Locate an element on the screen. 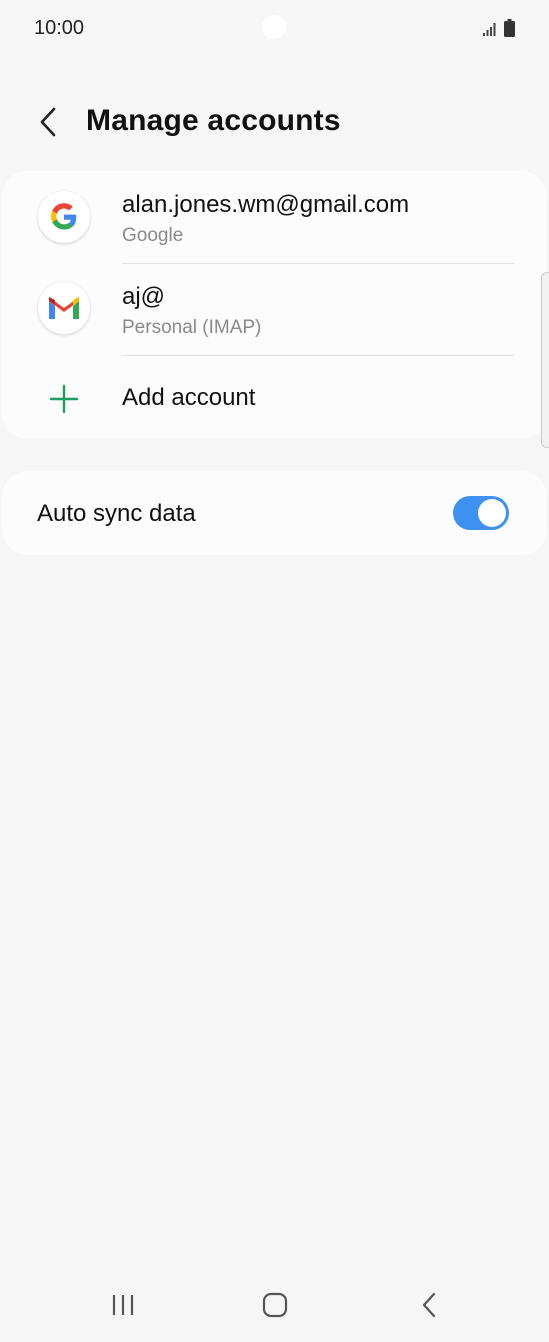 This screenshot has height=1342, width=549. nav-back-button is located at coordinates (429, 1305).